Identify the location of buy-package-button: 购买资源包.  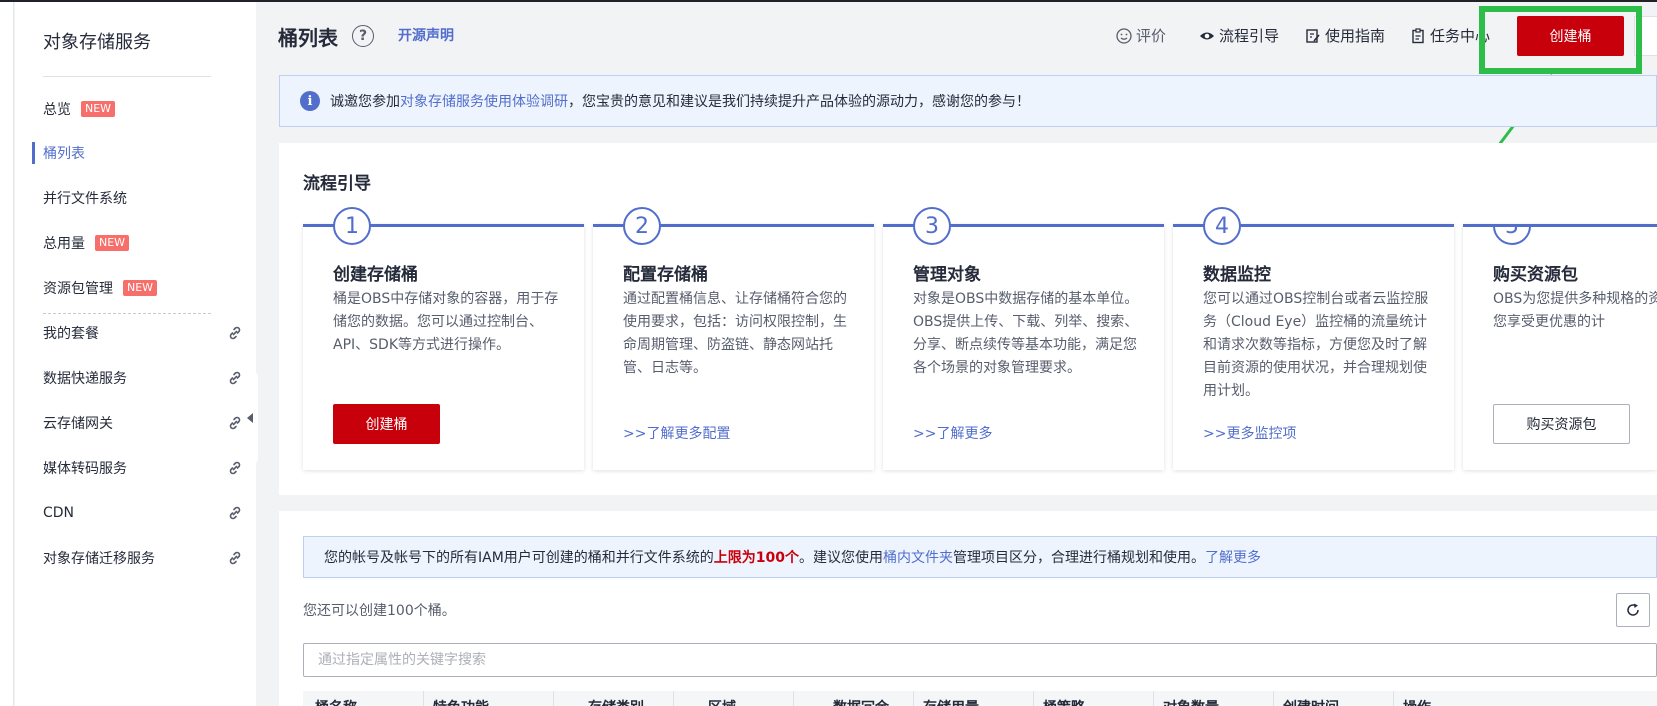
(1561, 424).